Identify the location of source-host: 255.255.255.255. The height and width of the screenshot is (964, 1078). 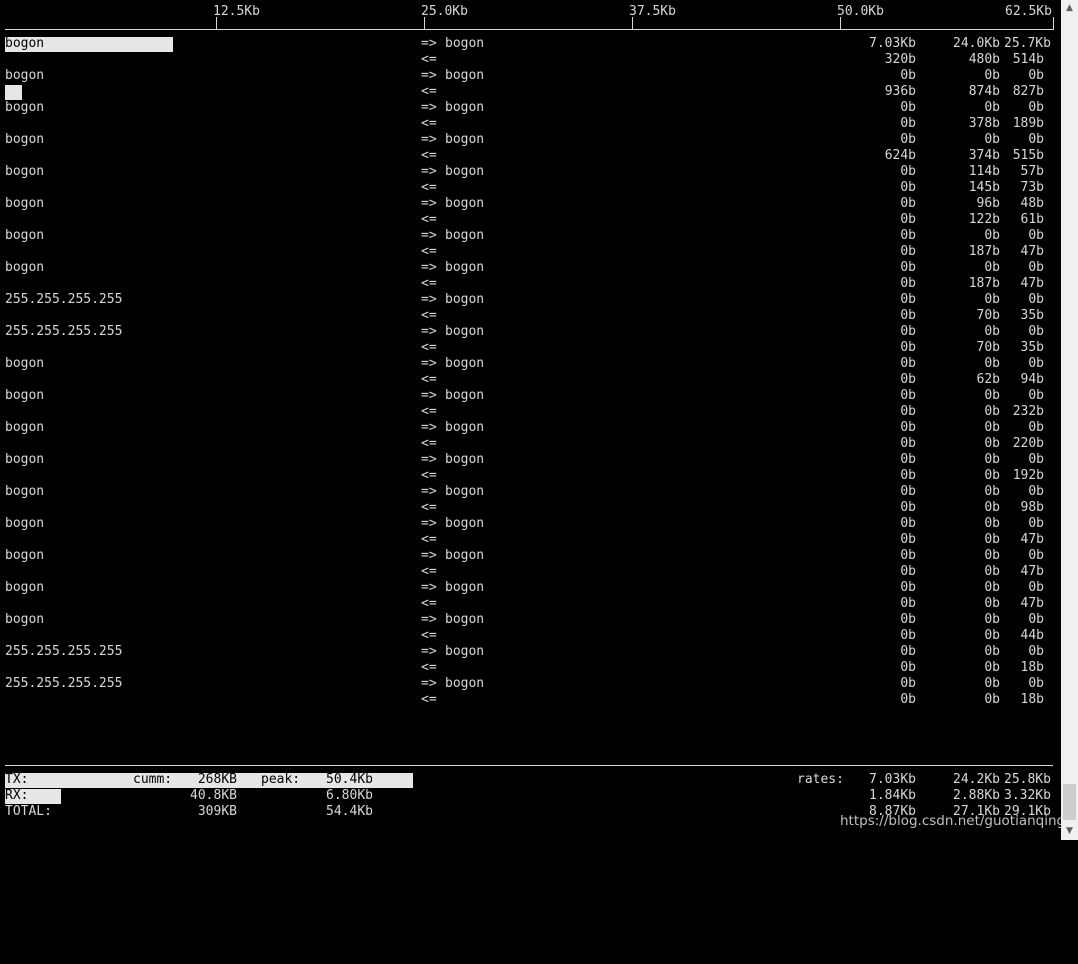
(64, 331).